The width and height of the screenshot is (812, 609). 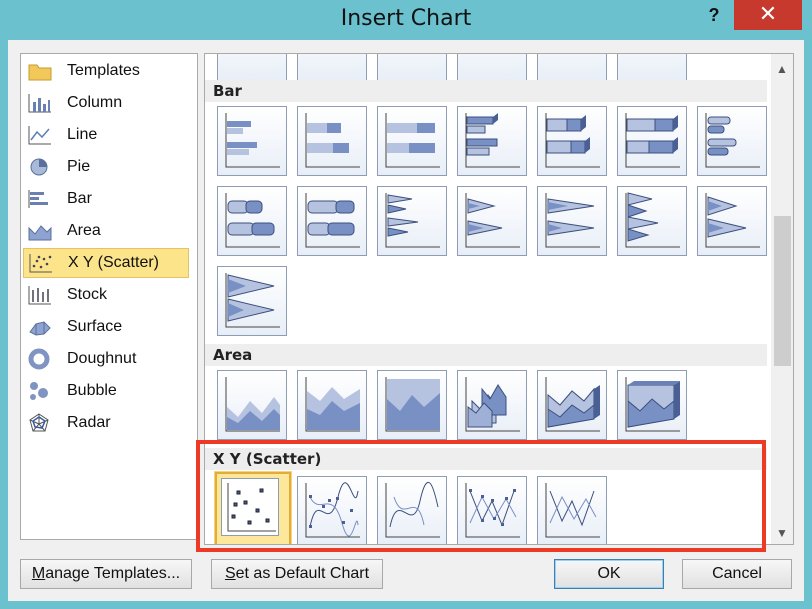 What do you see at coordinates (252, 301) in the screenshot?
I see `100-stacked-horizontal-pyramid-thumbnail` at bounding box center [252, 301].